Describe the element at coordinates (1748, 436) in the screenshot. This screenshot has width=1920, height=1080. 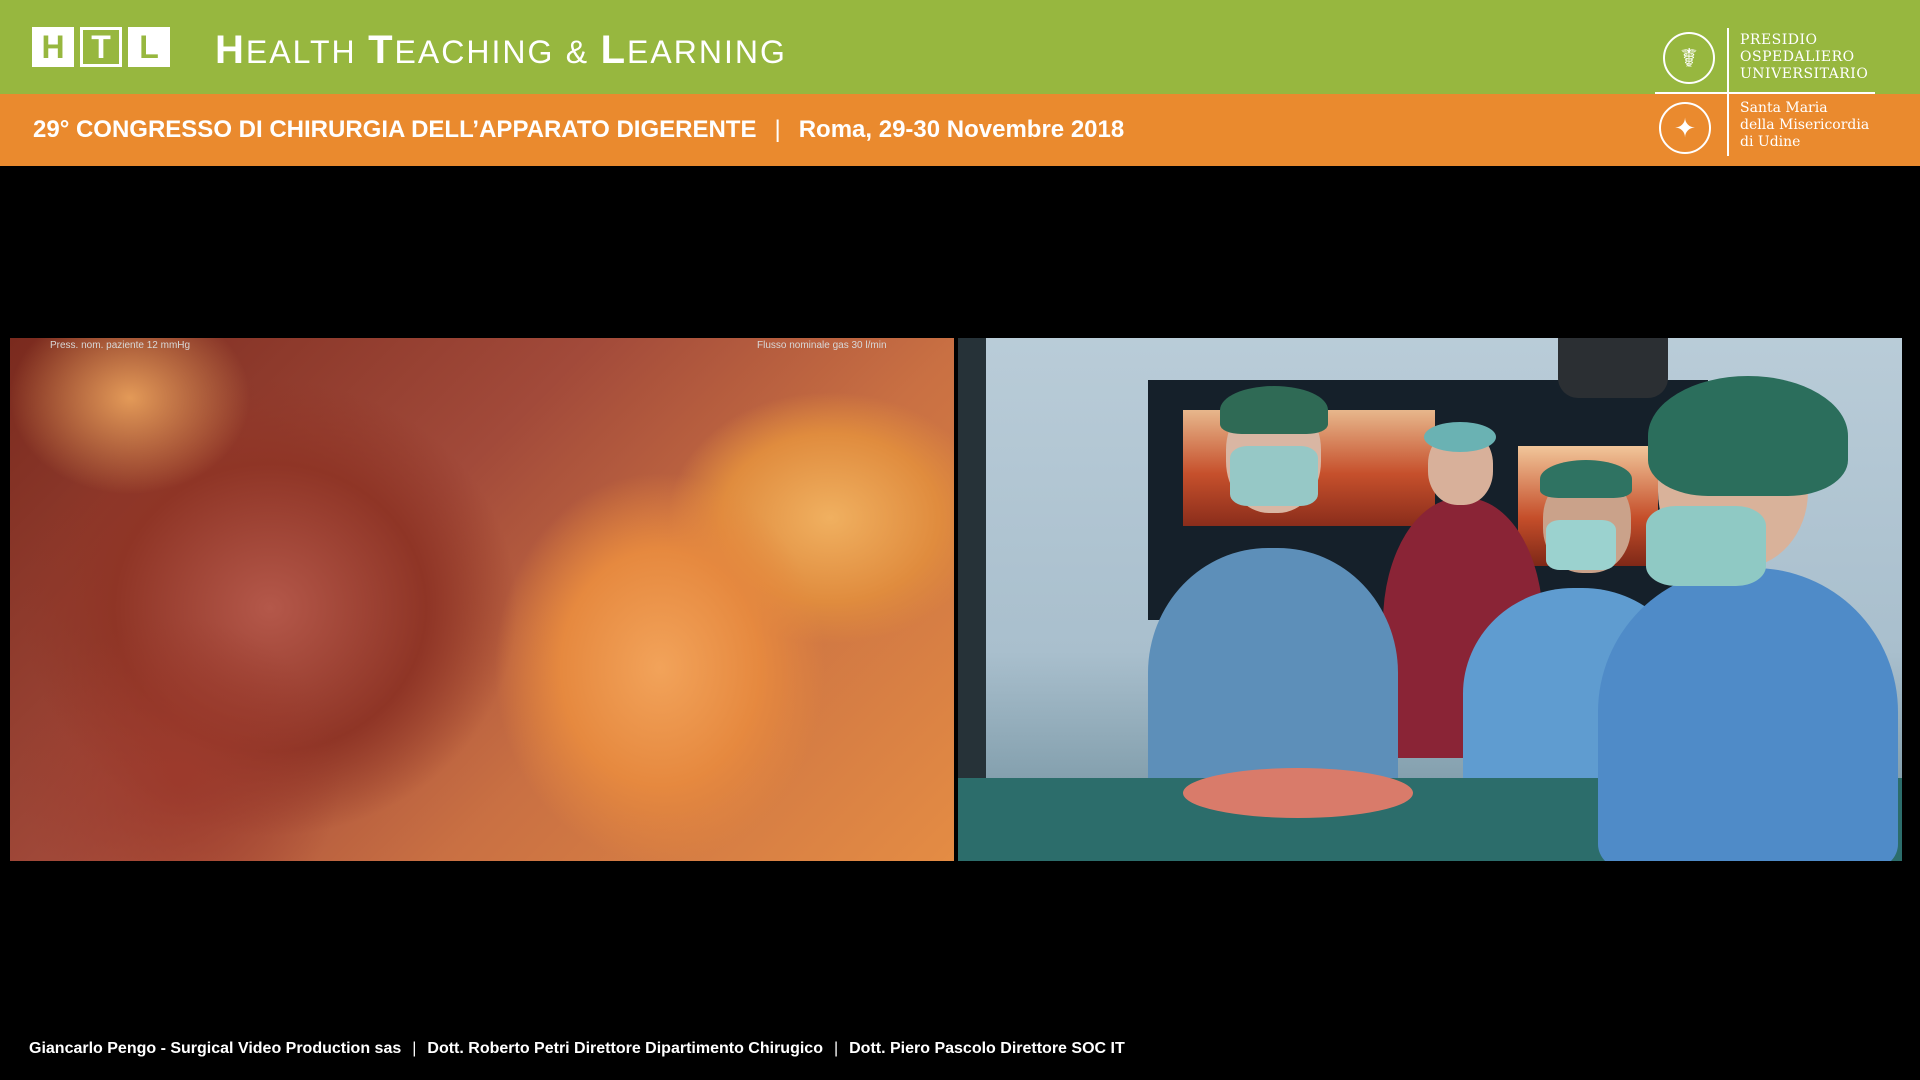
I see `surgeon-right-cap` at that location.